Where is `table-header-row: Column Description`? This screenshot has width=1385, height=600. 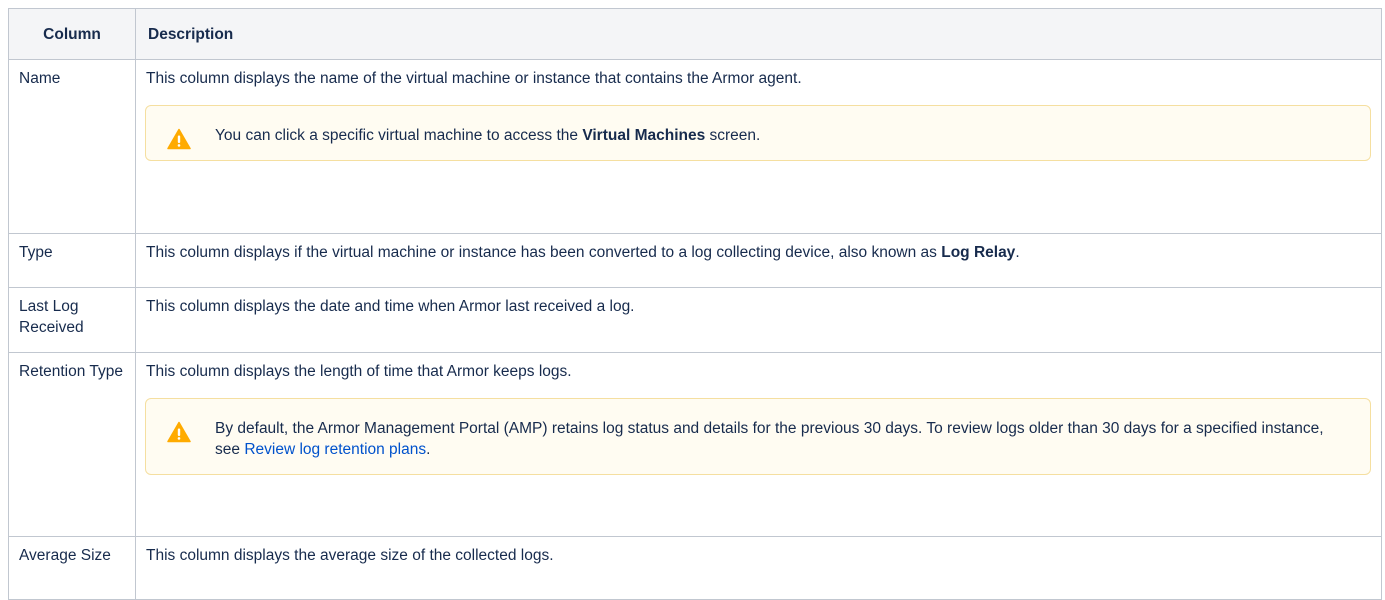
table-header-row: Column Description is located at coordinates (695, 34).